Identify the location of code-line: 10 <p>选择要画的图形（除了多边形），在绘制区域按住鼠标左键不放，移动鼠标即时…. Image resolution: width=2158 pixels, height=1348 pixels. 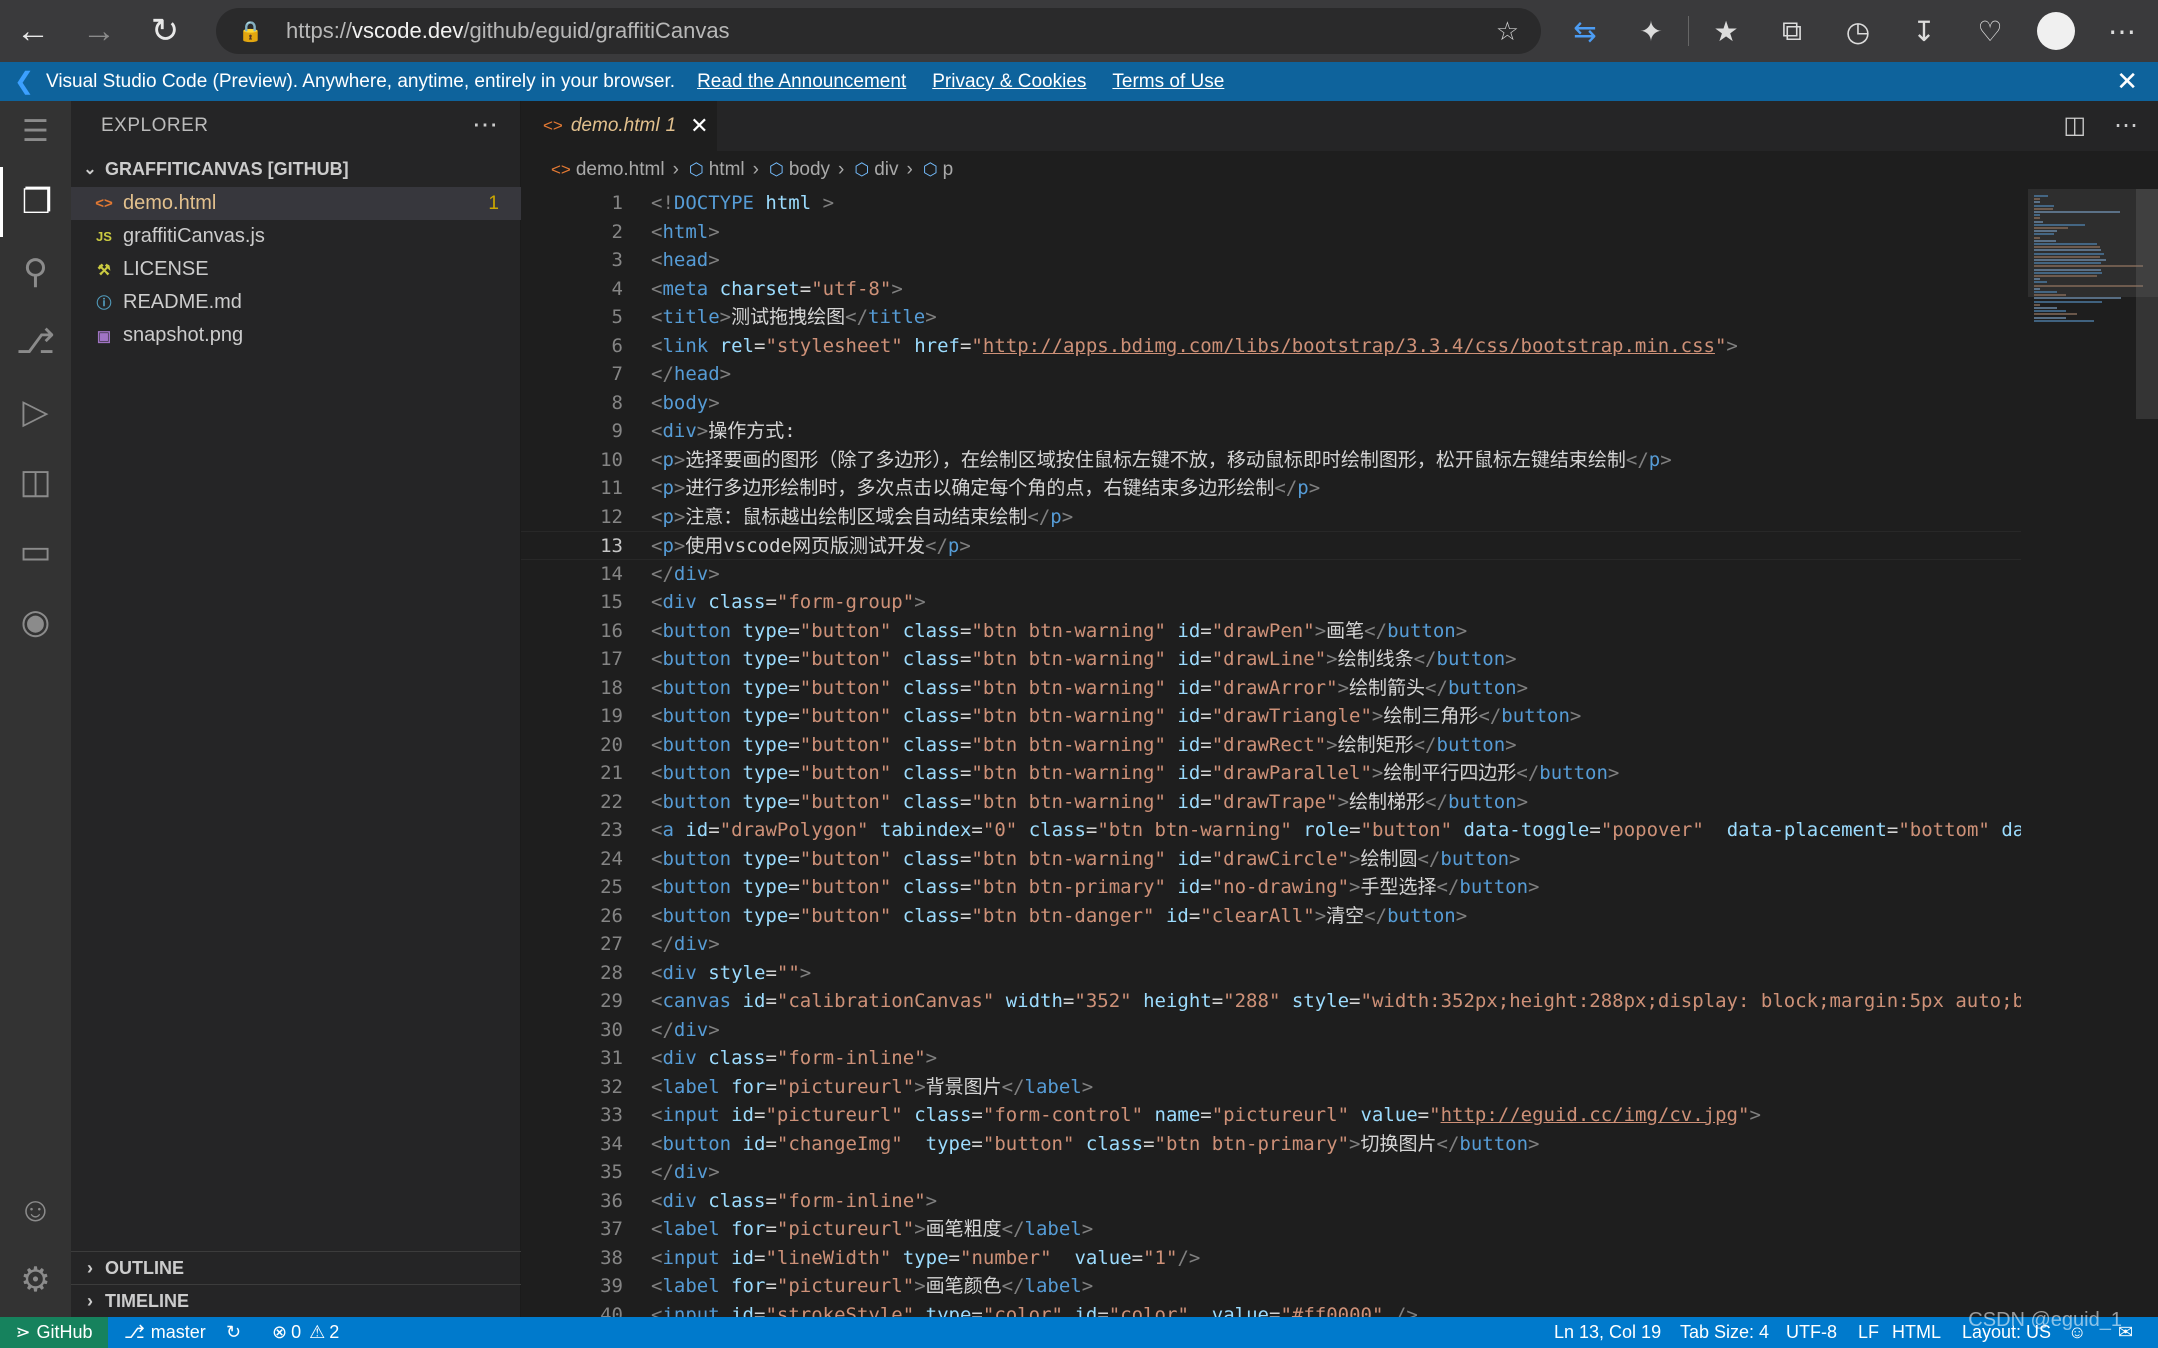
(1271, 460).